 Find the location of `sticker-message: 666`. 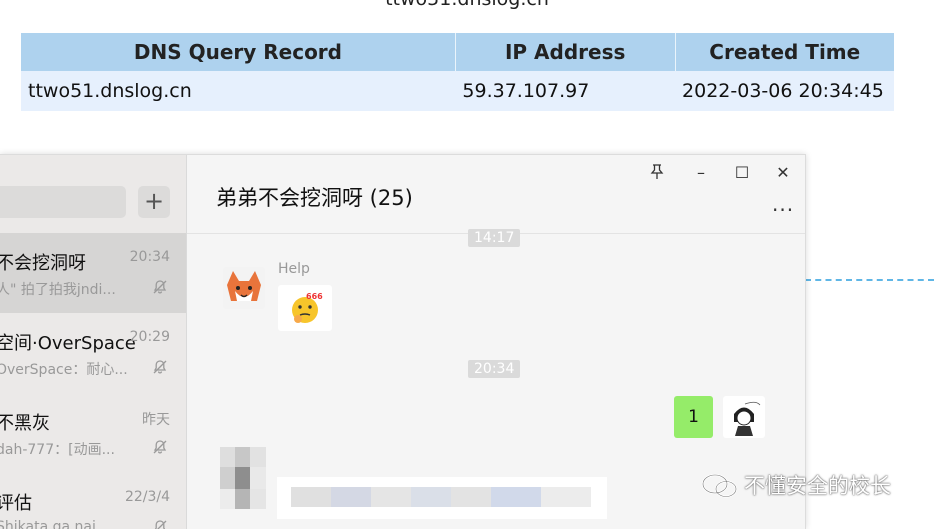

sticker-message: 666 is located at coordinates (305, 308).